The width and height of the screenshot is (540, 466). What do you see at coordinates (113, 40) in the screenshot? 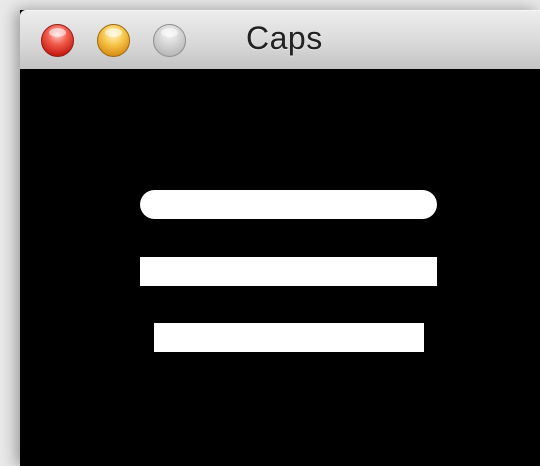
I see `minimize-button` at bounding box center [113, 40].